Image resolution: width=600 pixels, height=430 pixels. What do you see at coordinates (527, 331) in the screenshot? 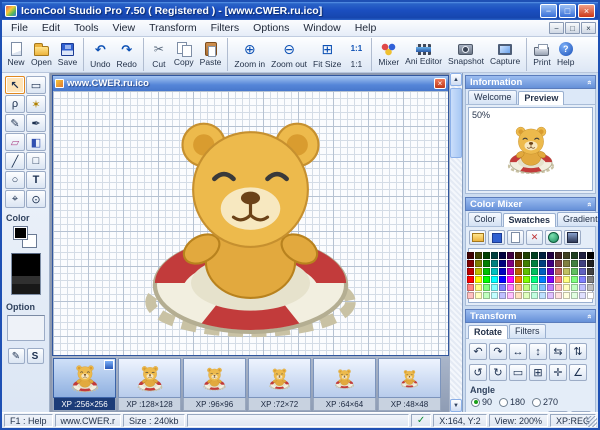
I see `transform-tab: Filters` at bounding box center [527, 331].